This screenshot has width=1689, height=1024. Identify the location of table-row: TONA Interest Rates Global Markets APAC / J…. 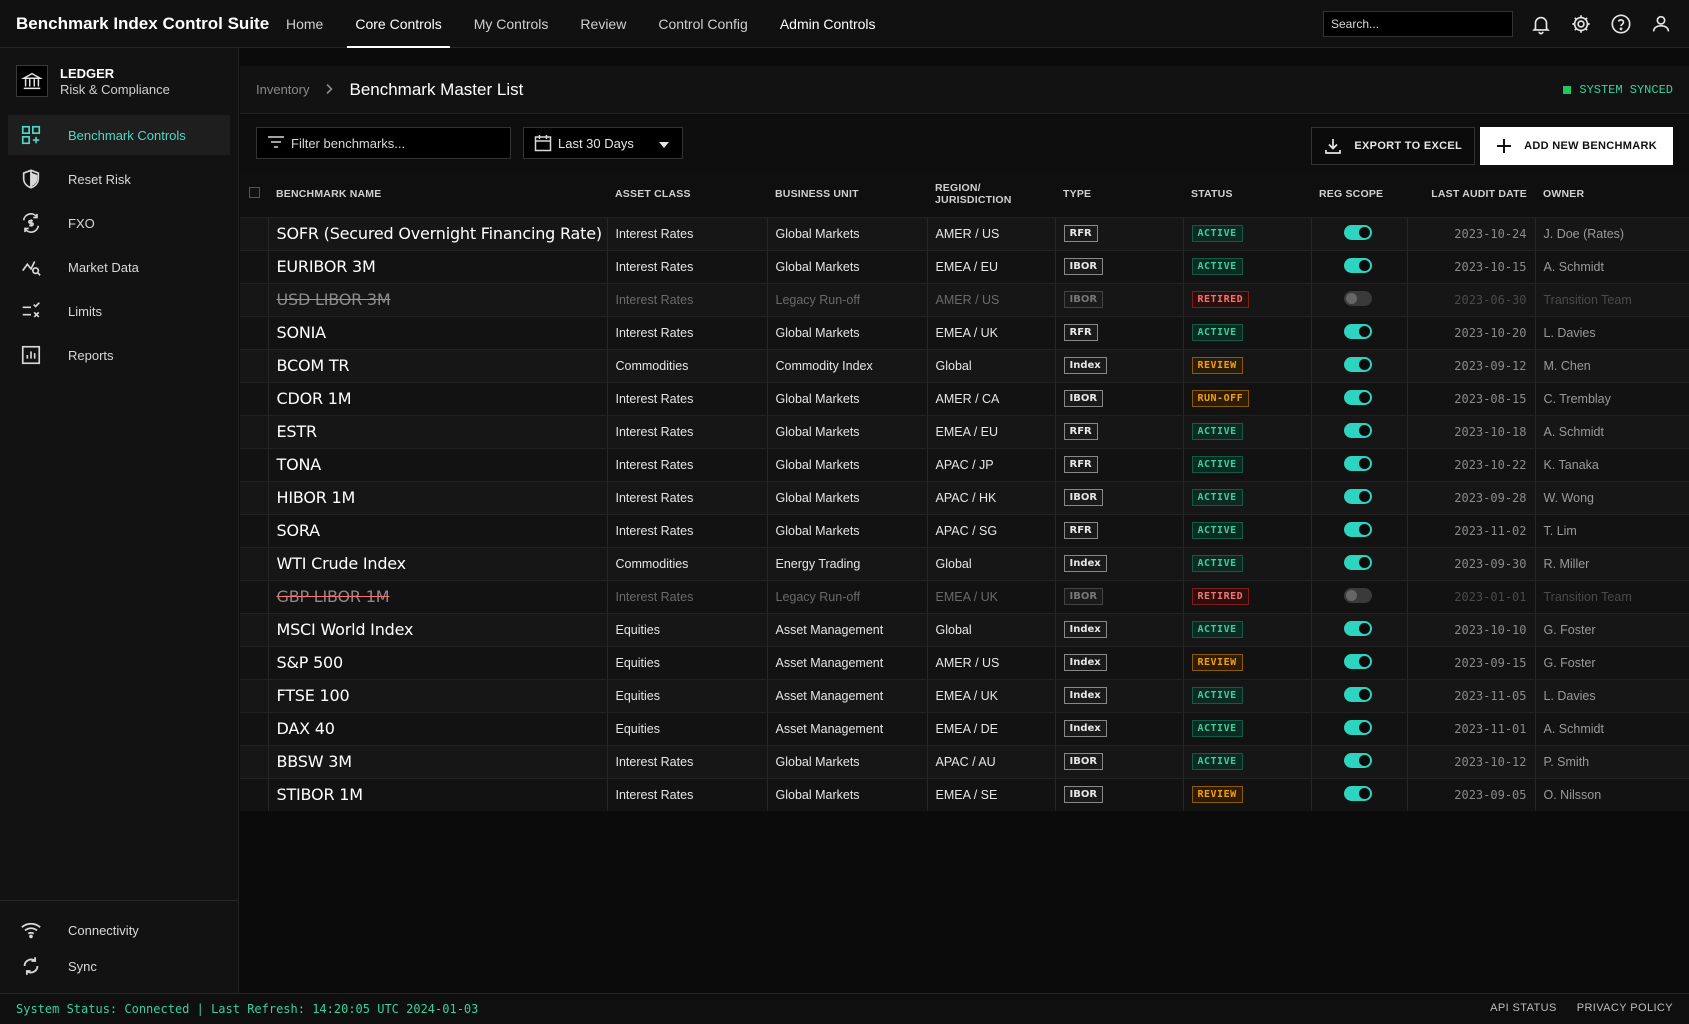
(964, 464).